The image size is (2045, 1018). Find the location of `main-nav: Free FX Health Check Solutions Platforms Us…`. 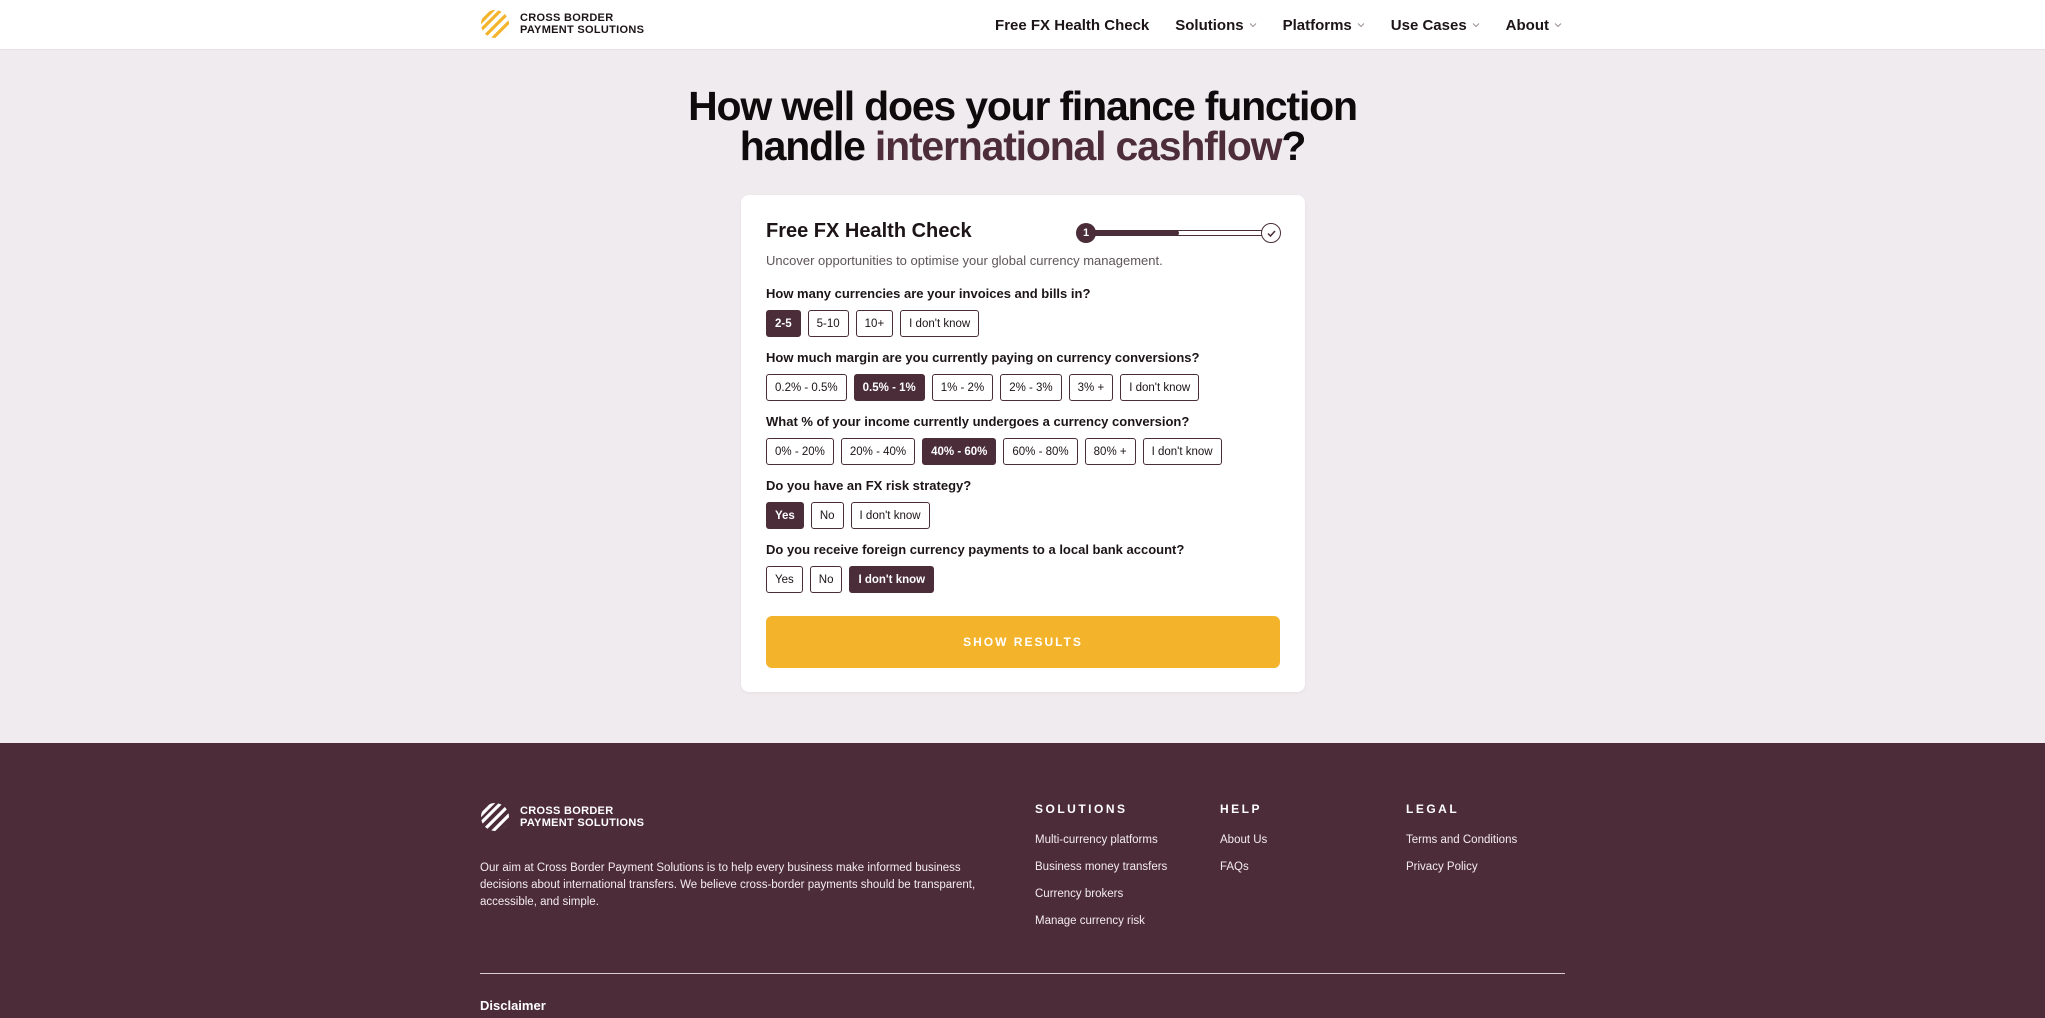

main-nav: Free FX Health Check Solutions Platforms Us… is located at coordinates (1278, 25).